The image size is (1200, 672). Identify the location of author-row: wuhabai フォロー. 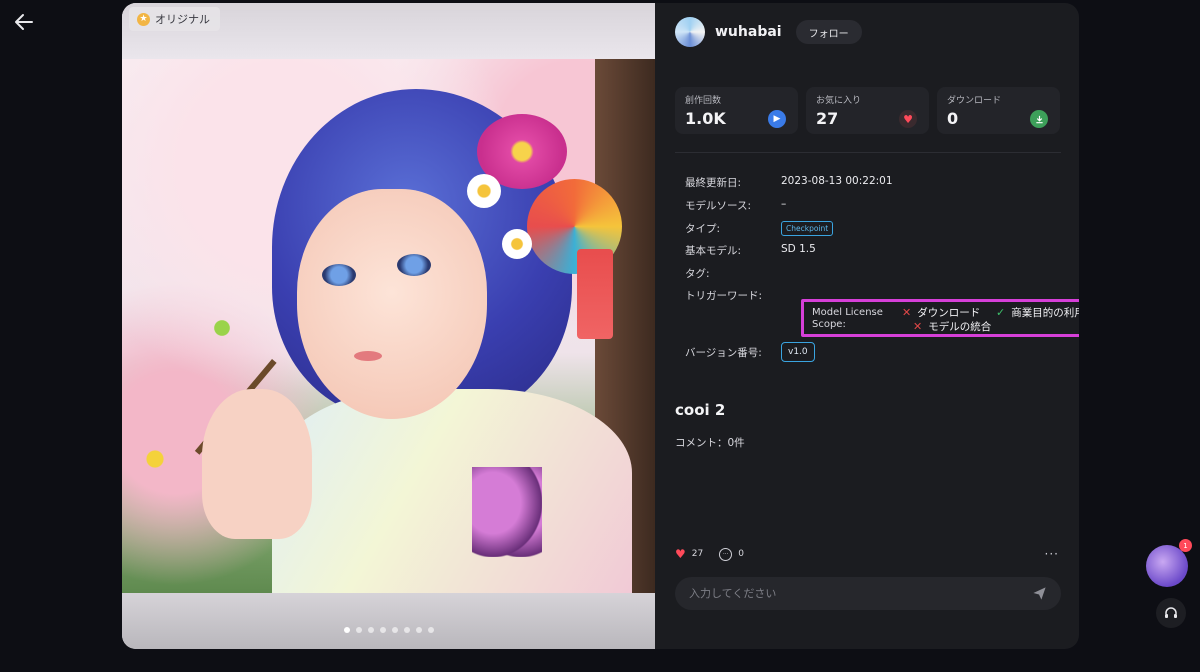
(768, 32).